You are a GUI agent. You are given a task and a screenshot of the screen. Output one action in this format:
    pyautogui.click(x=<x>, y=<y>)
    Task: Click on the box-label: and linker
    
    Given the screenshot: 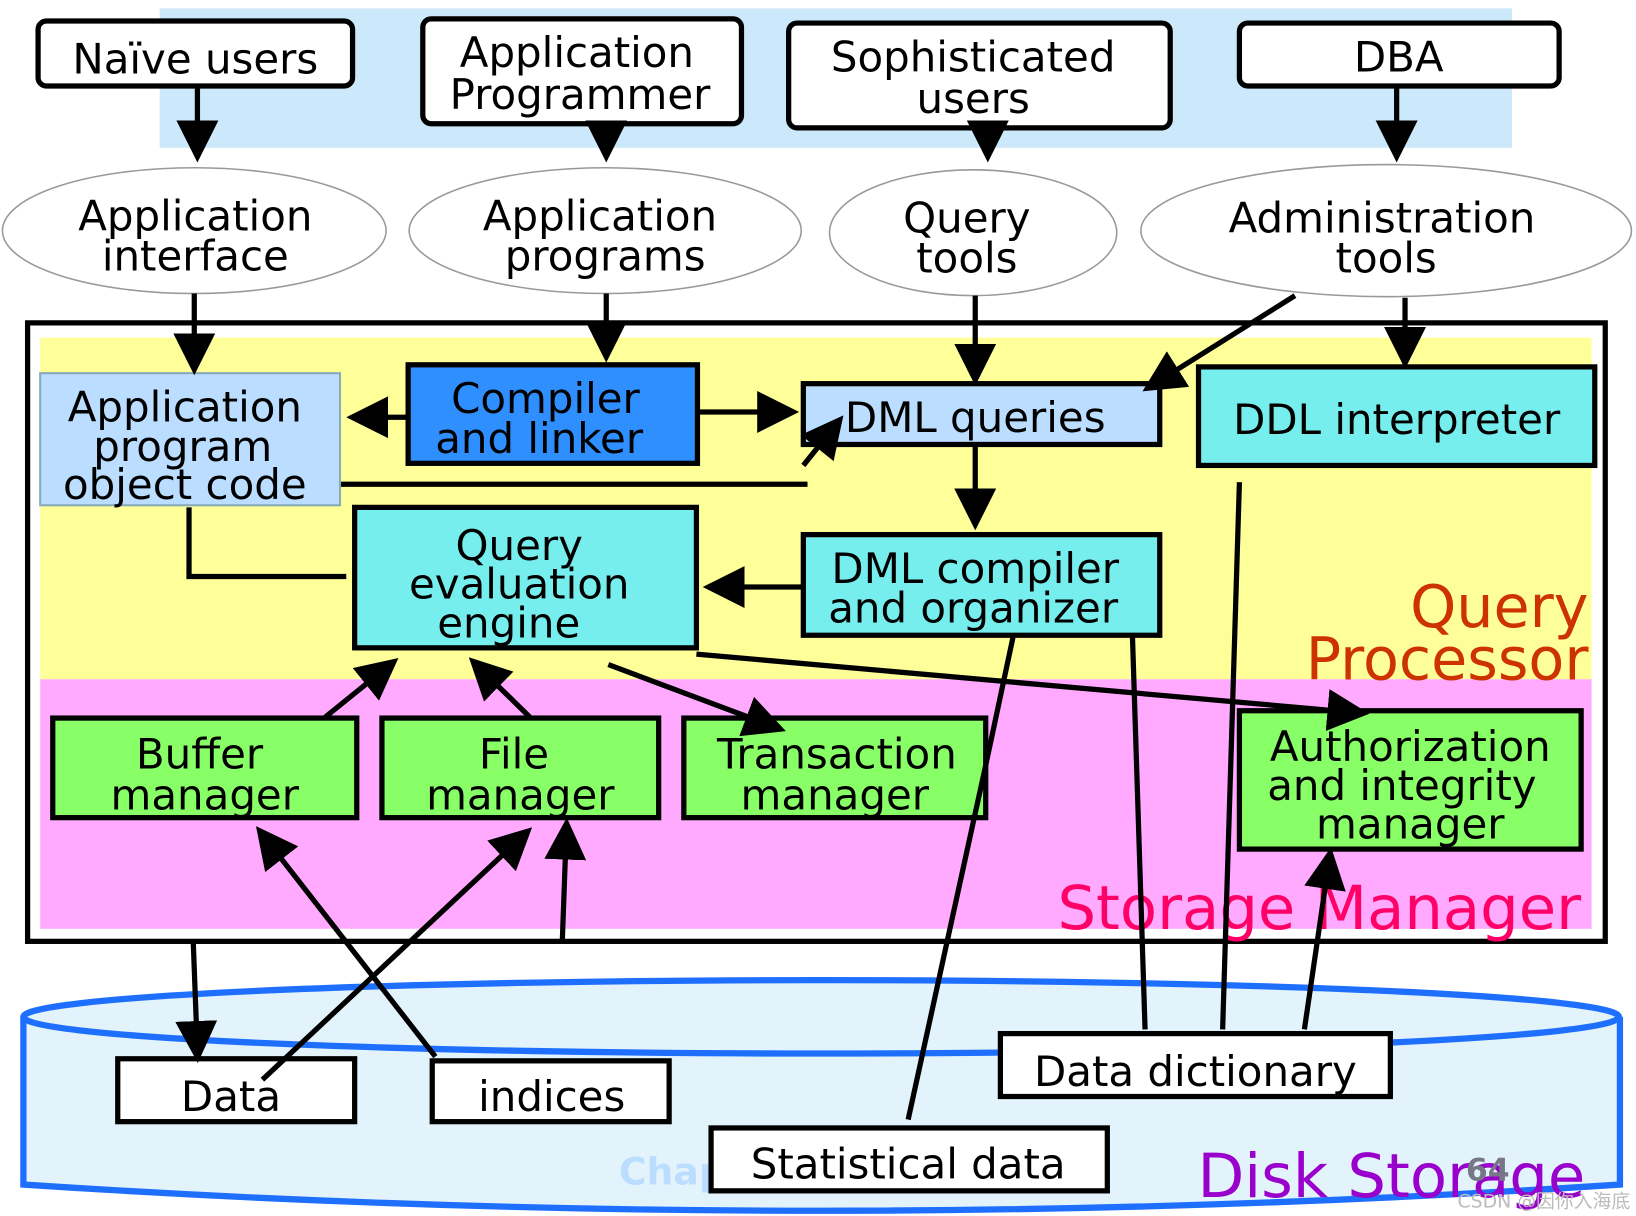 What is the action you would take?
    pyautogui.click(x=539, y=438)
    